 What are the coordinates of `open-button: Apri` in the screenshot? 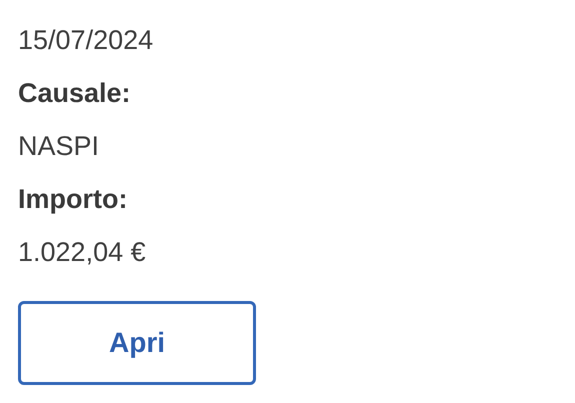 It's located at (137, 343).